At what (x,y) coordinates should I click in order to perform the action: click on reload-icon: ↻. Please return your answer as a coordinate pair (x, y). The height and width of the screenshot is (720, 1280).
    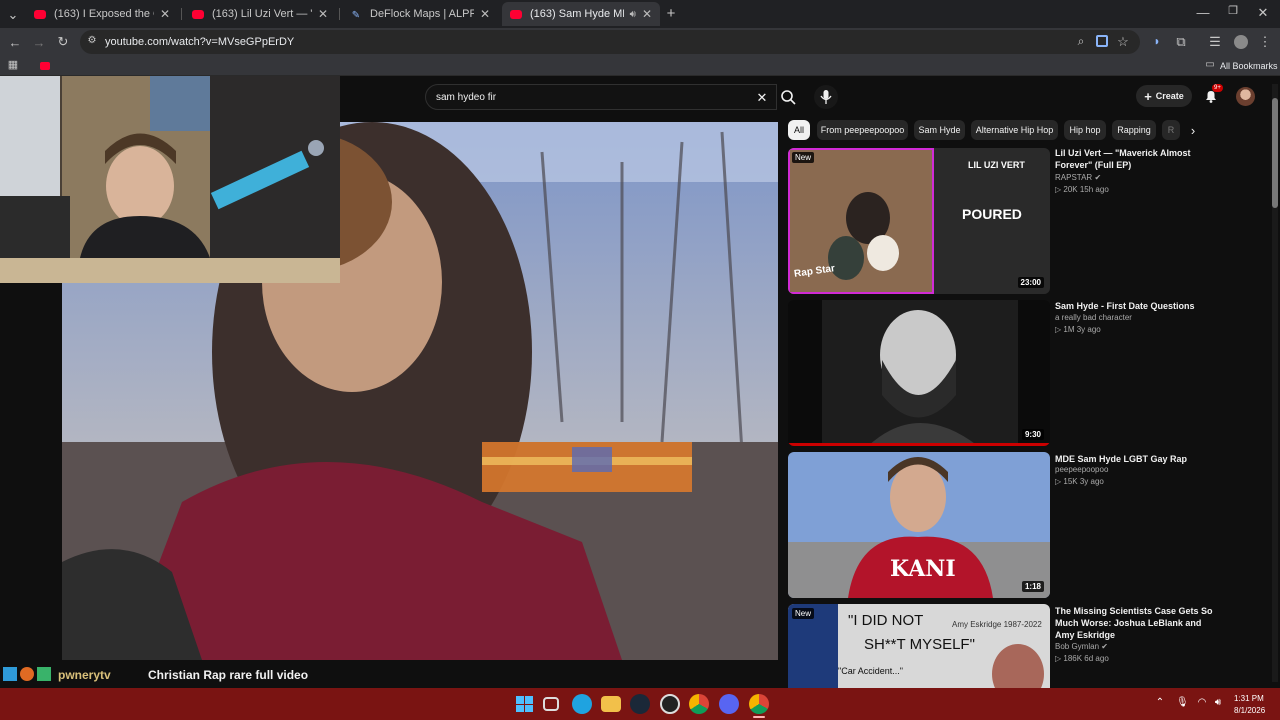
    Looking at the image, I should click on (63, 41).